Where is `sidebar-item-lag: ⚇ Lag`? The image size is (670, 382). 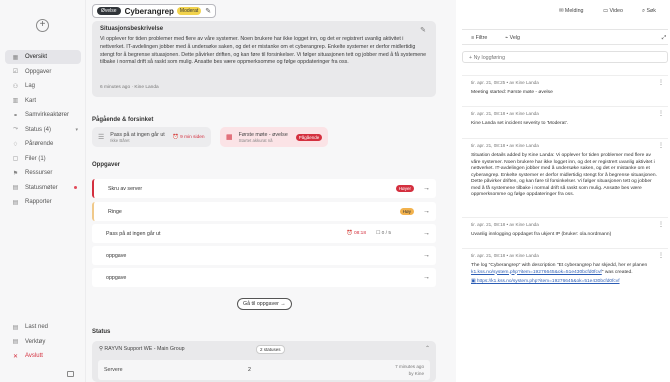
sidebar-item-lag: ⚇ Lag is located at coordinates (43, 86).